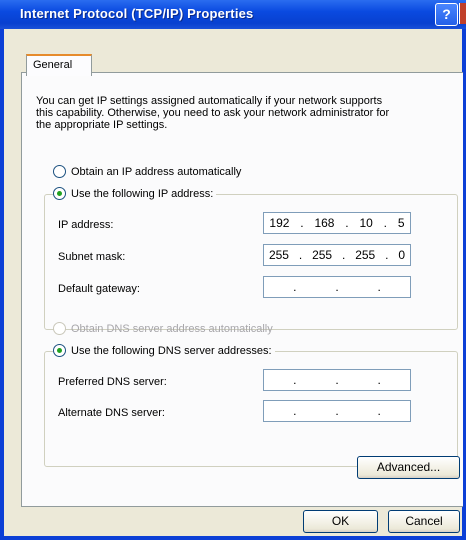 This screenshot has width=466, height=540. What do you see at coordinates (59, 171) in the screenshot?
I see `obtain-ip-auto-radio` at bounding box center [59, 171].